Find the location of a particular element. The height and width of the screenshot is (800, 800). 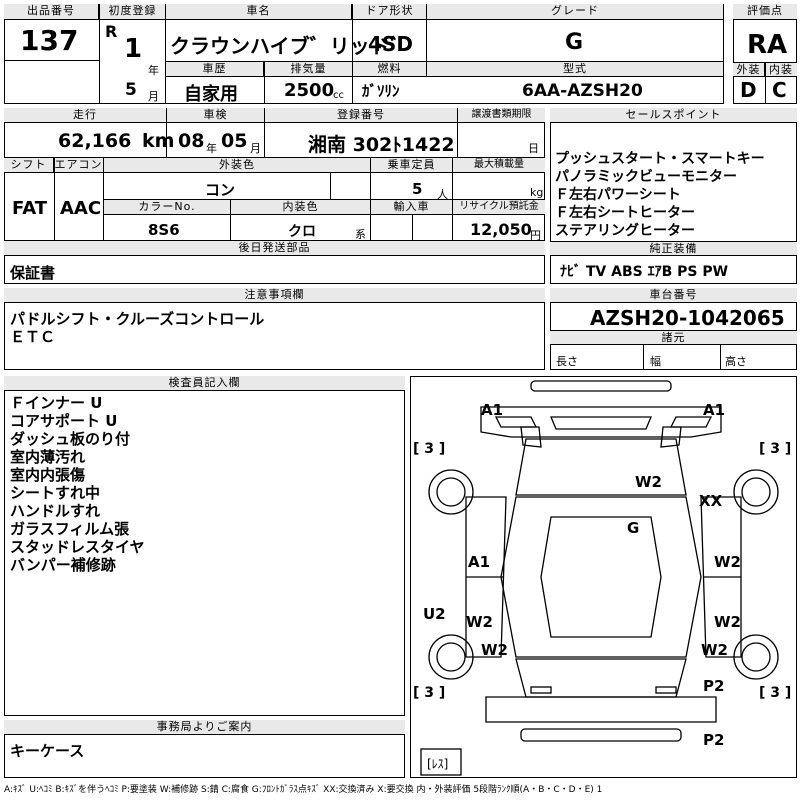

list-item: 室内内張傷 is located at coordinates (48, 475).